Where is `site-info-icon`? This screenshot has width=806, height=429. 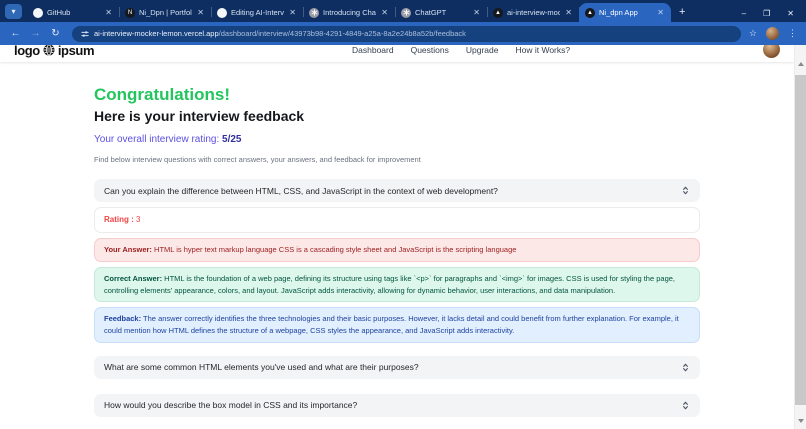 site-info-icon is located at coordinates (85, 34).